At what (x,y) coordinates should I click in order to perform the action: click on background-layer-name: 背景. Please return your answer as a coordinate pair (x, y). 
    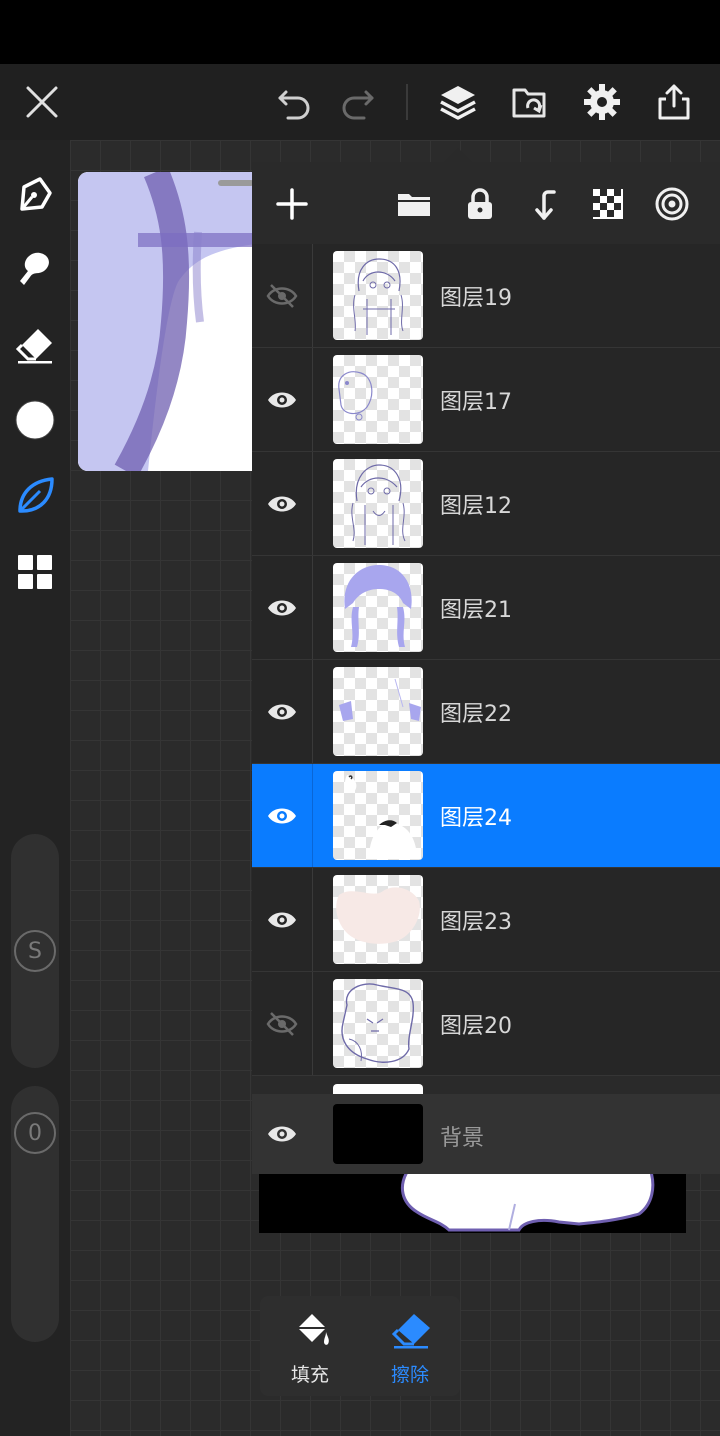
    Looking at the image, I should click on (462, 1138).